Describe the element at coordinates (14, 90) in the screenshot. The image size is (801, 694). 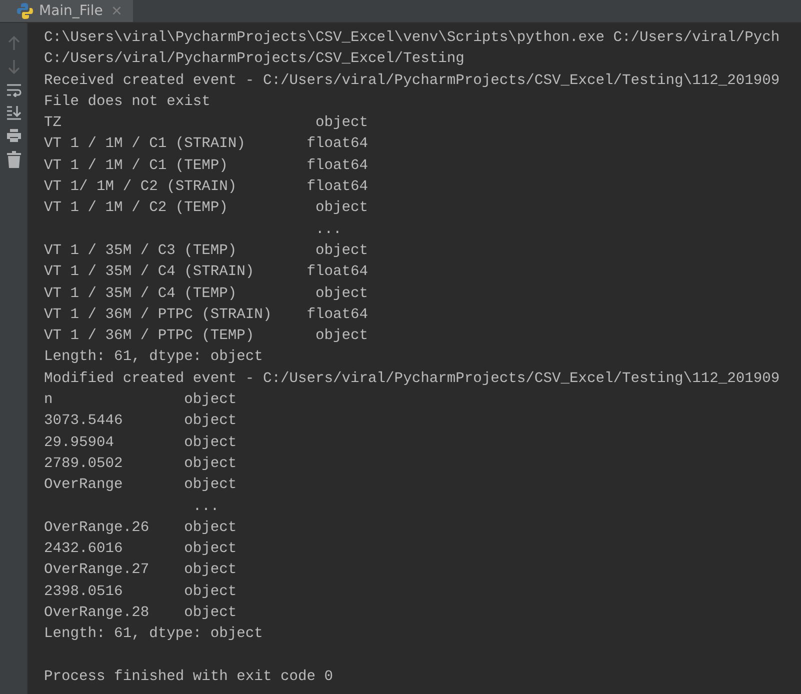
I see `soft-wrap-icon` at that location.